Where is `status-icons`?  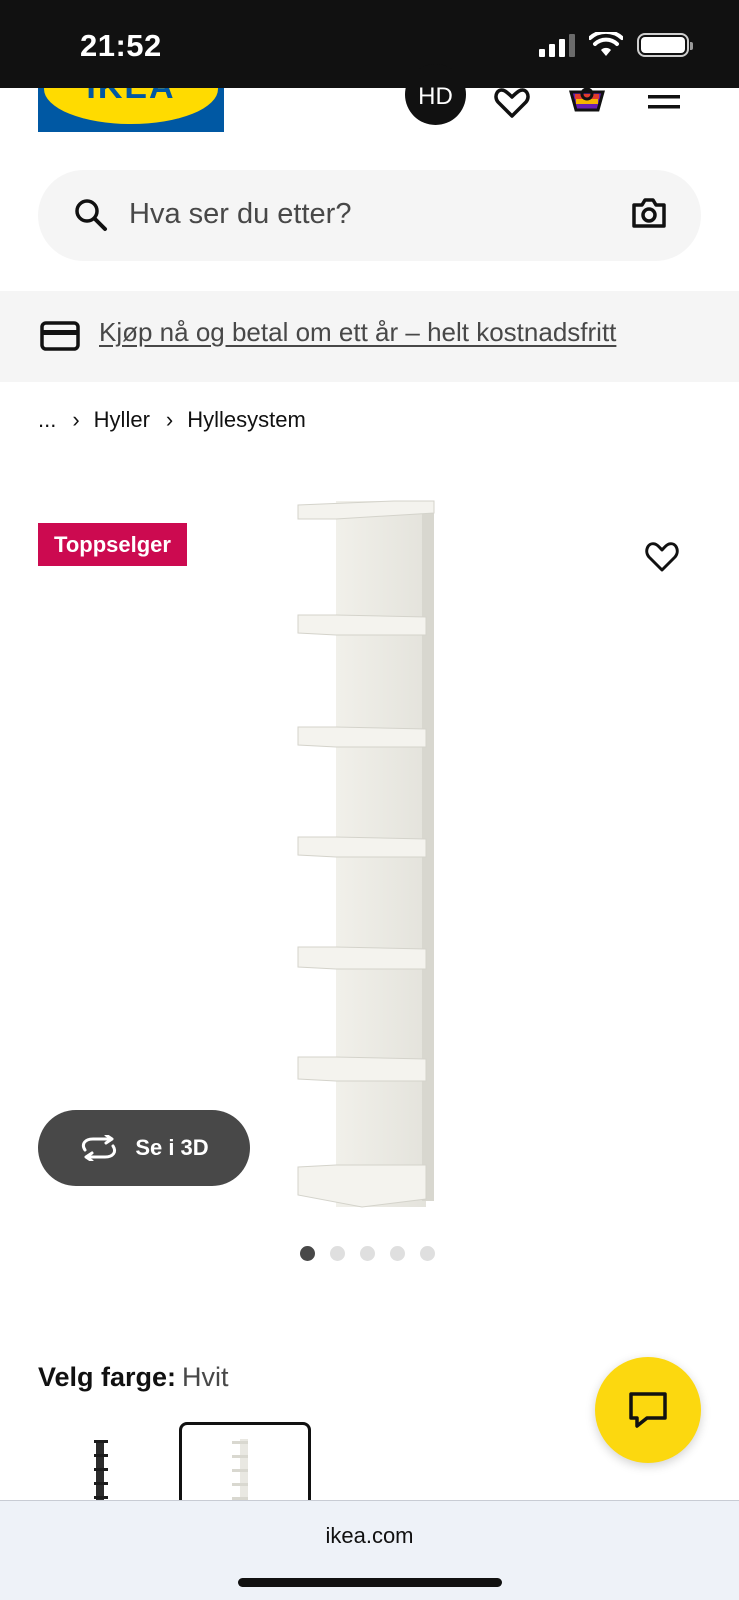
status-icons is located at coordinates (616, 45).